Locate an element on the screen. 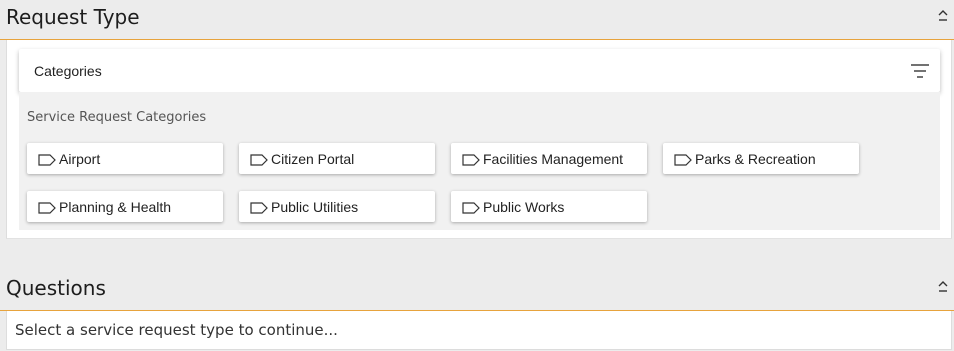 The image size is (954, 351). filter-icon is located at coordinates (920, 71).